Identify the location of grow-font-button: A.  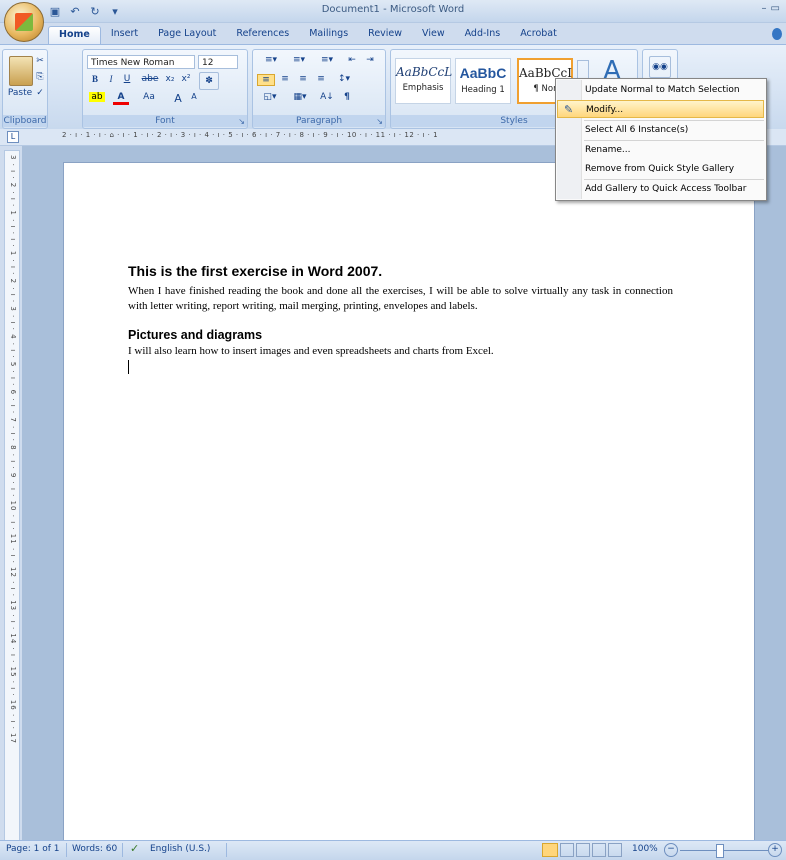
(178, 98).